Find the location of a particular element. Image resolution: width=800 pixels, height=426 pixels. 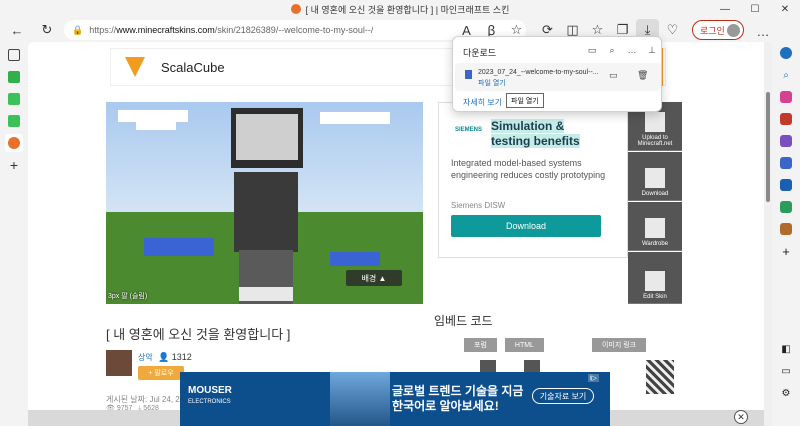

add-sidebar-app-icon: + is located at coordinates (786, 251).